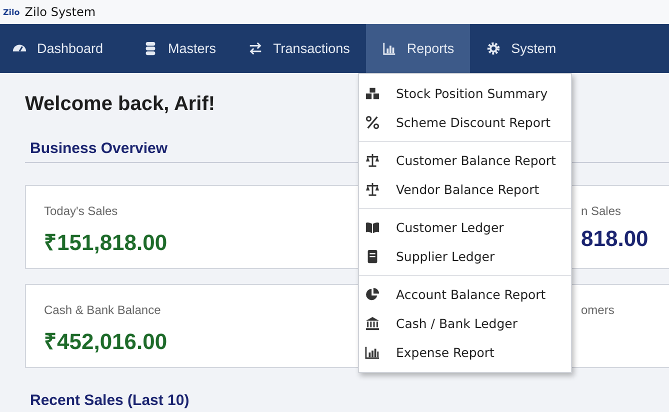 The width and height of the screenshot is (669, 412). What do you see at coordinates (102, 310) in the screenshot?
I see `stat-label: Cash & Bank Balance` at bounding box center [102, 310].